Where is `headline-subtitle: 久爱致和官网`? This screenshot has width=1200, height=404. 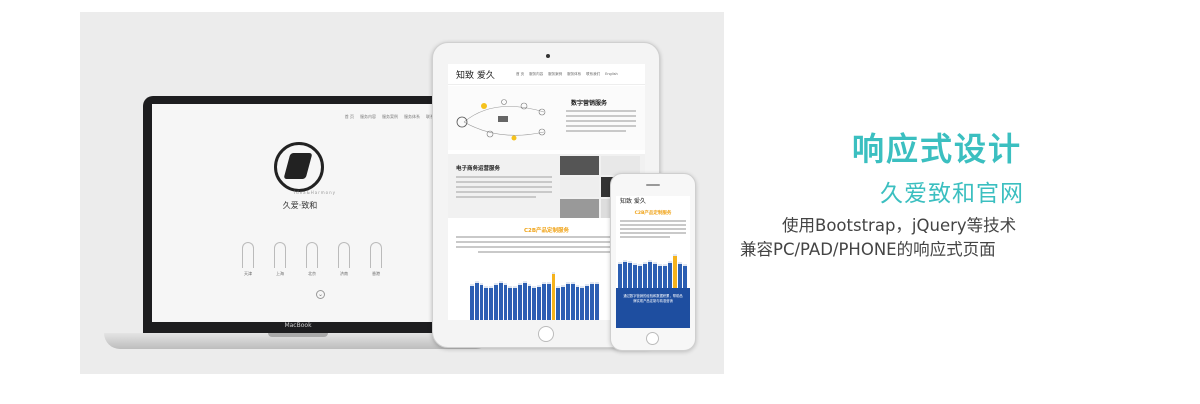
headline-subtitle: 久爱致和官网 is located at coordinates (952, 194).